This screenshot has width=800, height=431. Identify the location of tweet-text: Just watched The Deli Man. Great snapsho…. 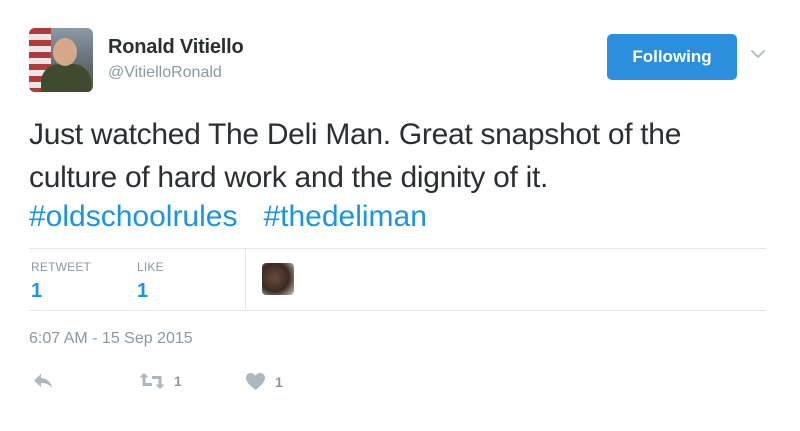
(355, 156).